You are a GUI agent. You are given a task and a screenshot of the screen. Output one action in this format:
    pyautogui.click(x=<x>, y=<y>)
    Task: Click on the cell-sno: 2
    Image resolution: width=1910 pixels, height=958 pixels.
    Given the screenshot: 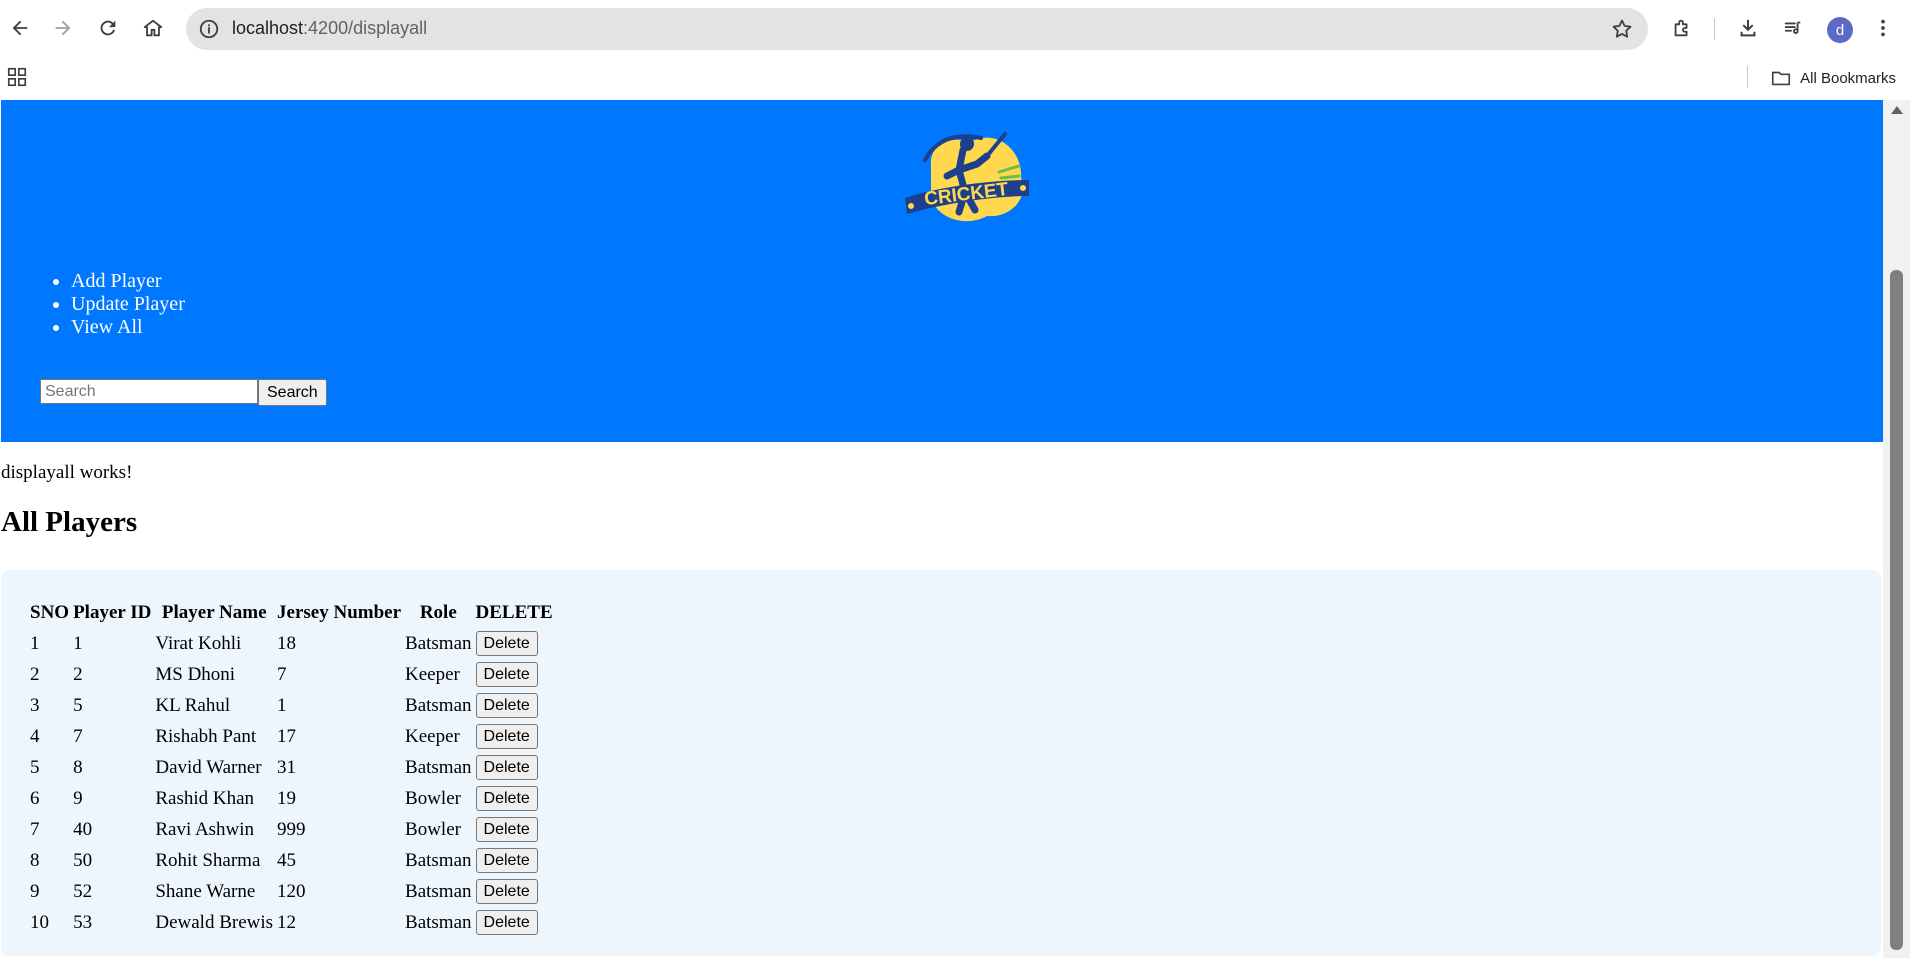 What is the action you would take?
    pyautogui.click(x=35, y=674)
    